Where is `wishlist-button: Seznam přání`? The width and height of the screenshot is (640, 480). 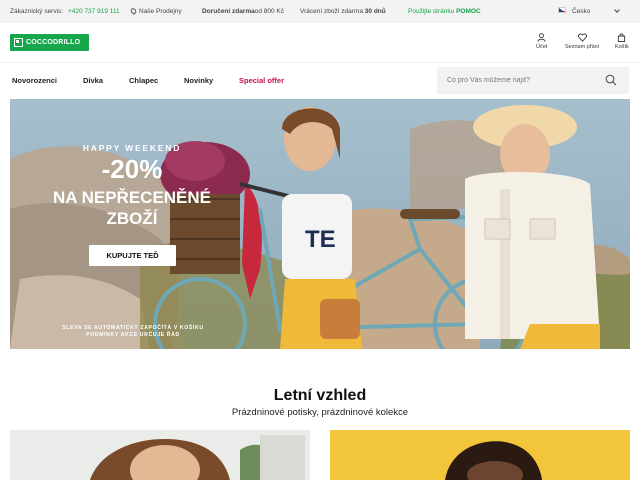
wishlist-button: Seznam přání is located at coordinates (582, 41).